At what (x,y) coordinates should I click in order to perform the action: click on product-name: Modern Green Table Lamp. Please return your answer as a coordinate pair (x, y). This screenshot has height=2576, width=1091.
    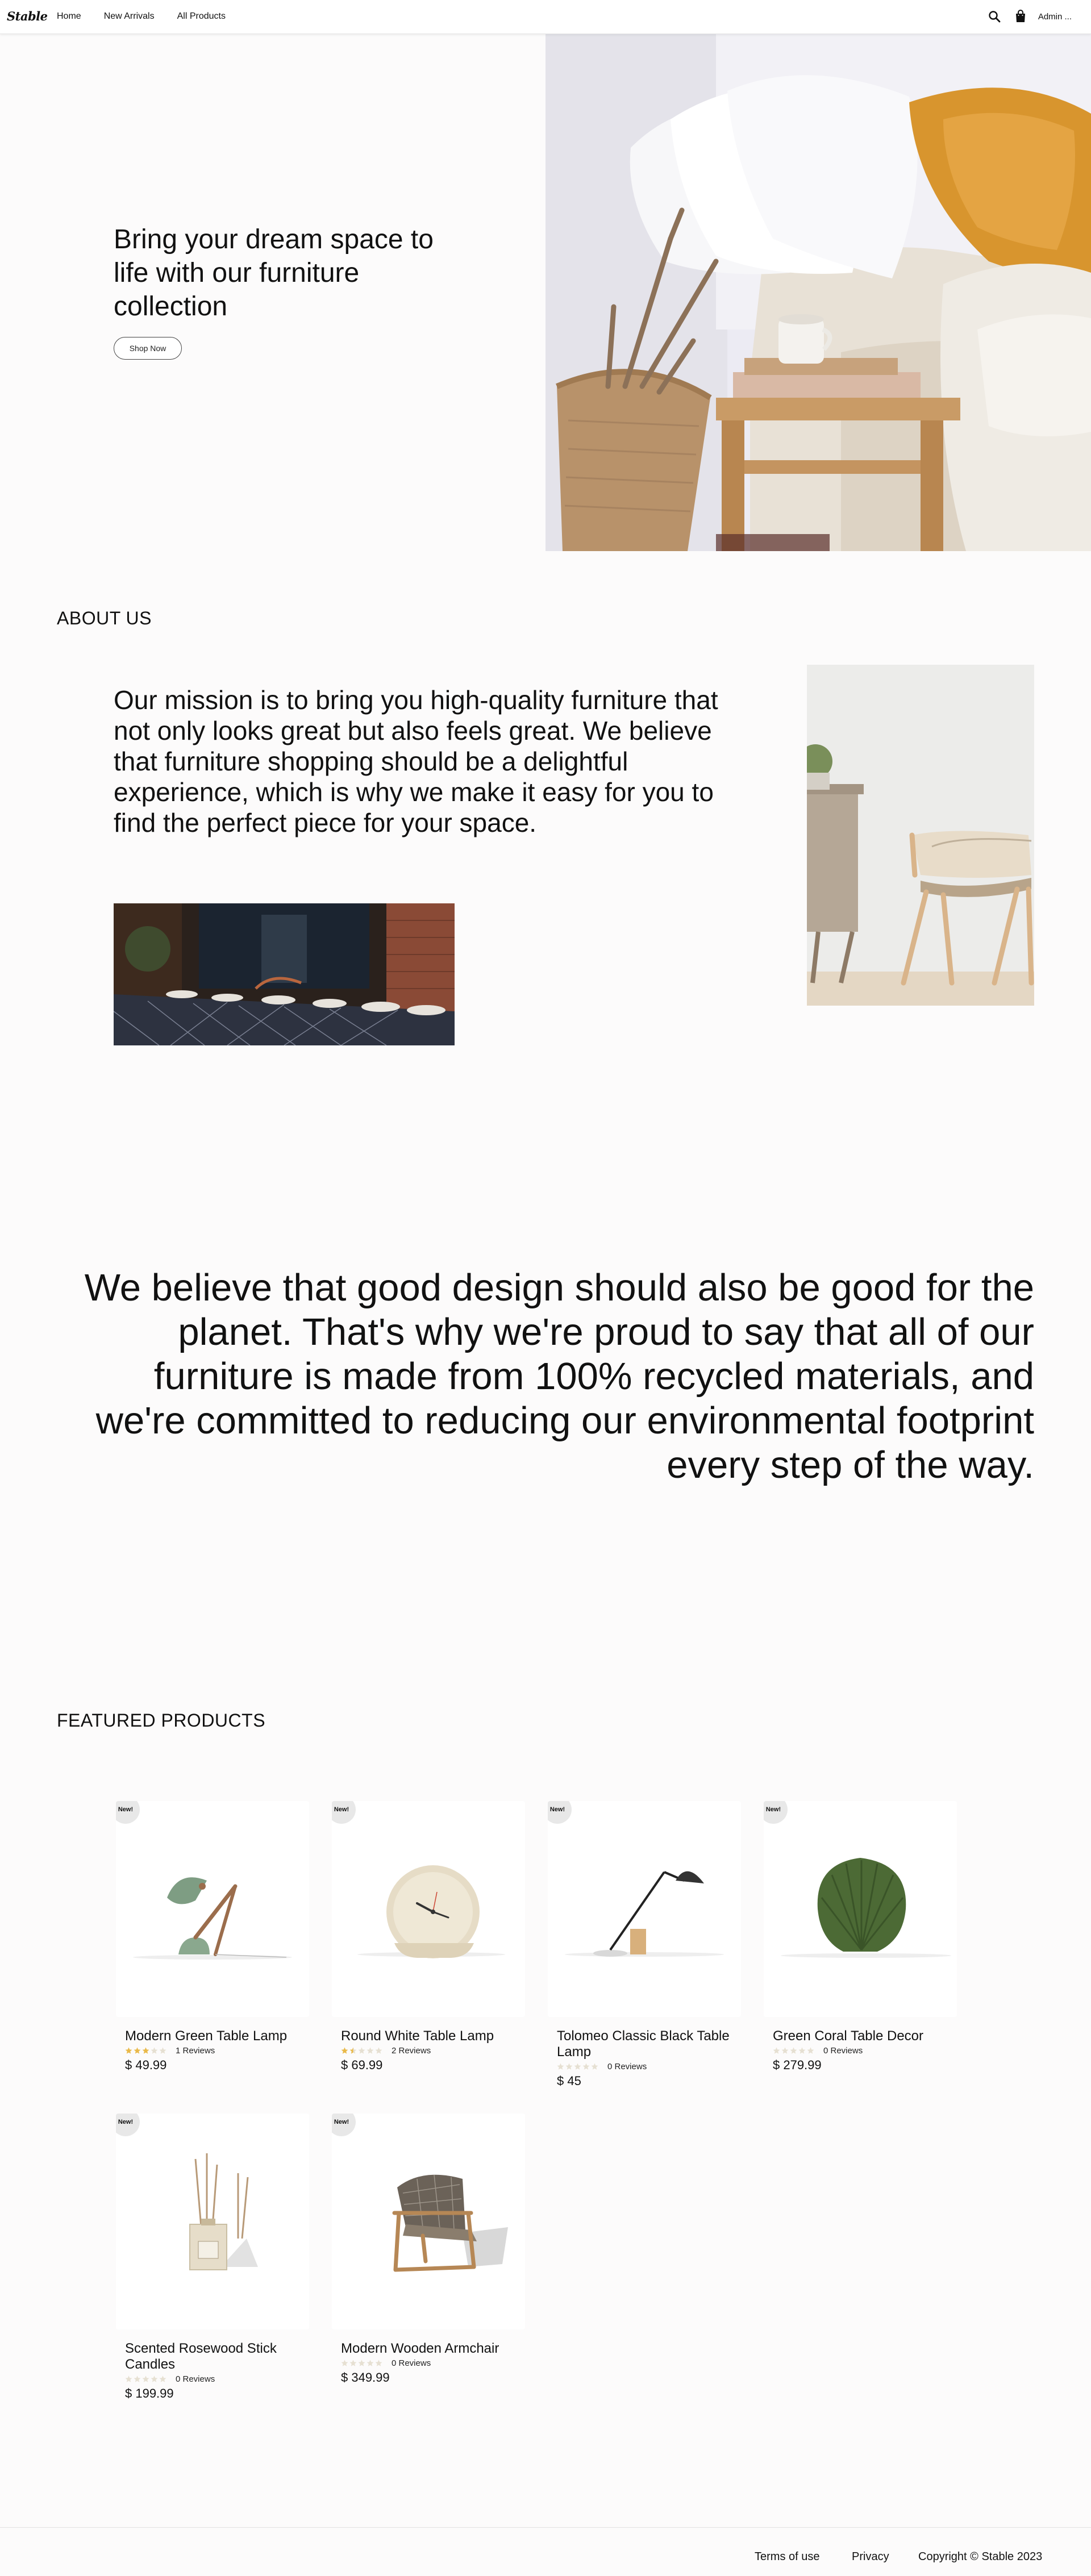
    Looking at the image, I should click on (212, 2036).